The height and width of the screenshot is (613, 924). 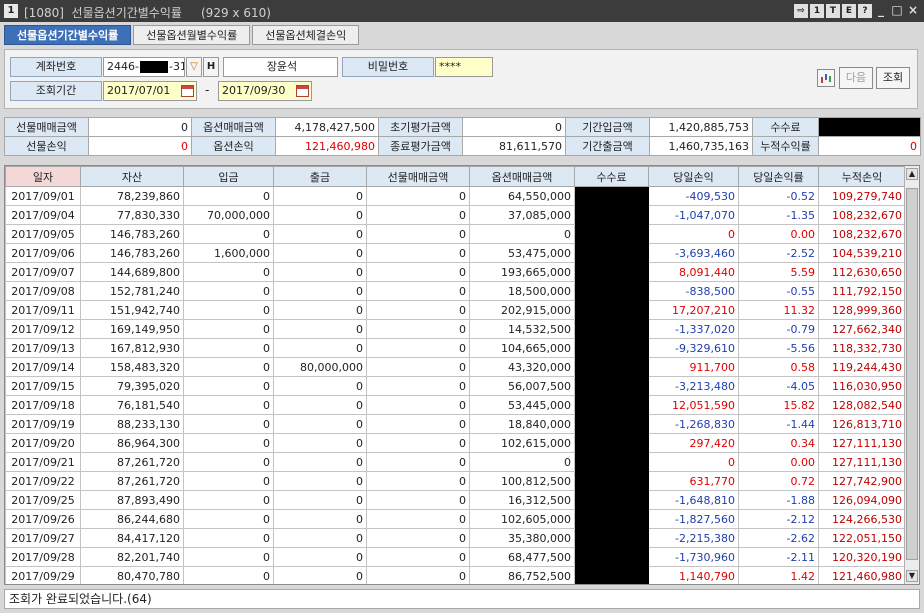 I want to click on t-button: T, so click(x=833, y=11).